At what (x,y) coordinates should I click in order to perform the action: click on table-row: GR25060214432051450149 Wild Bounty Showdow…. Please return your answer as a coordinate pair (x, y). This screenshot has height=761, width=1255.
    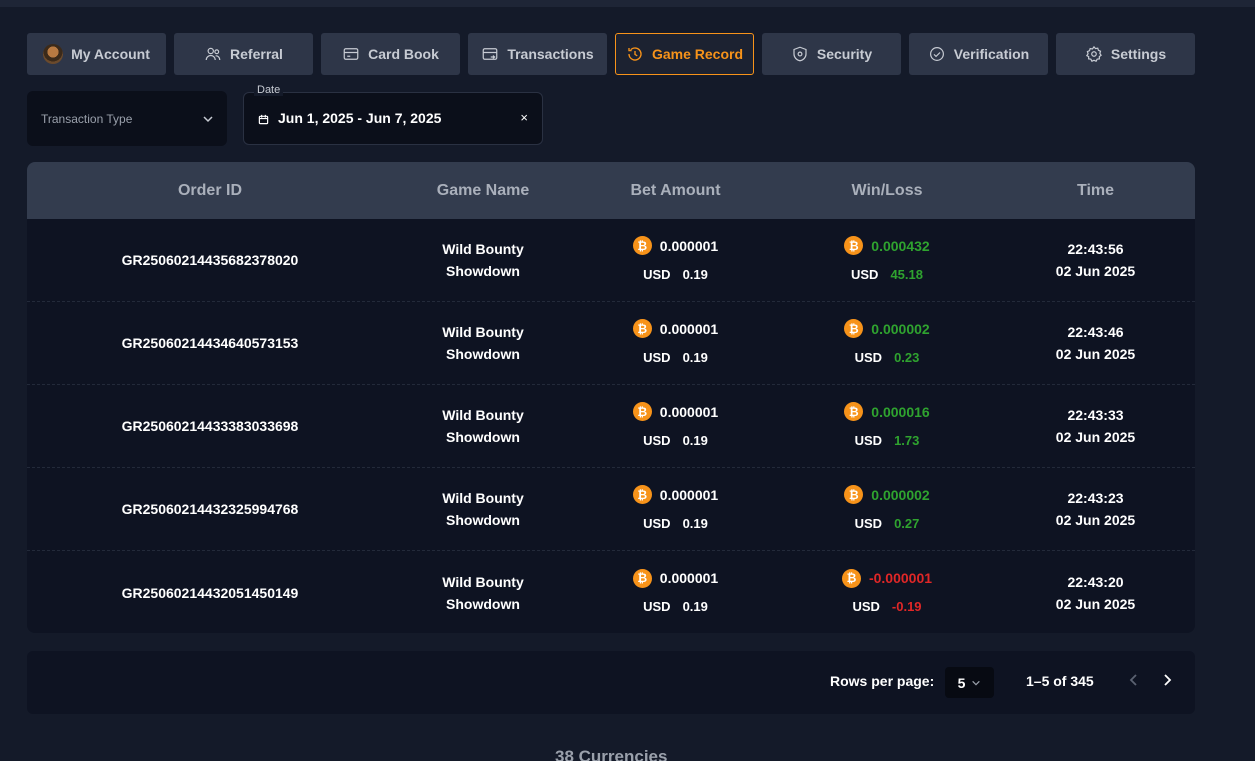
    Looking at the image, I should click on (611, 592).